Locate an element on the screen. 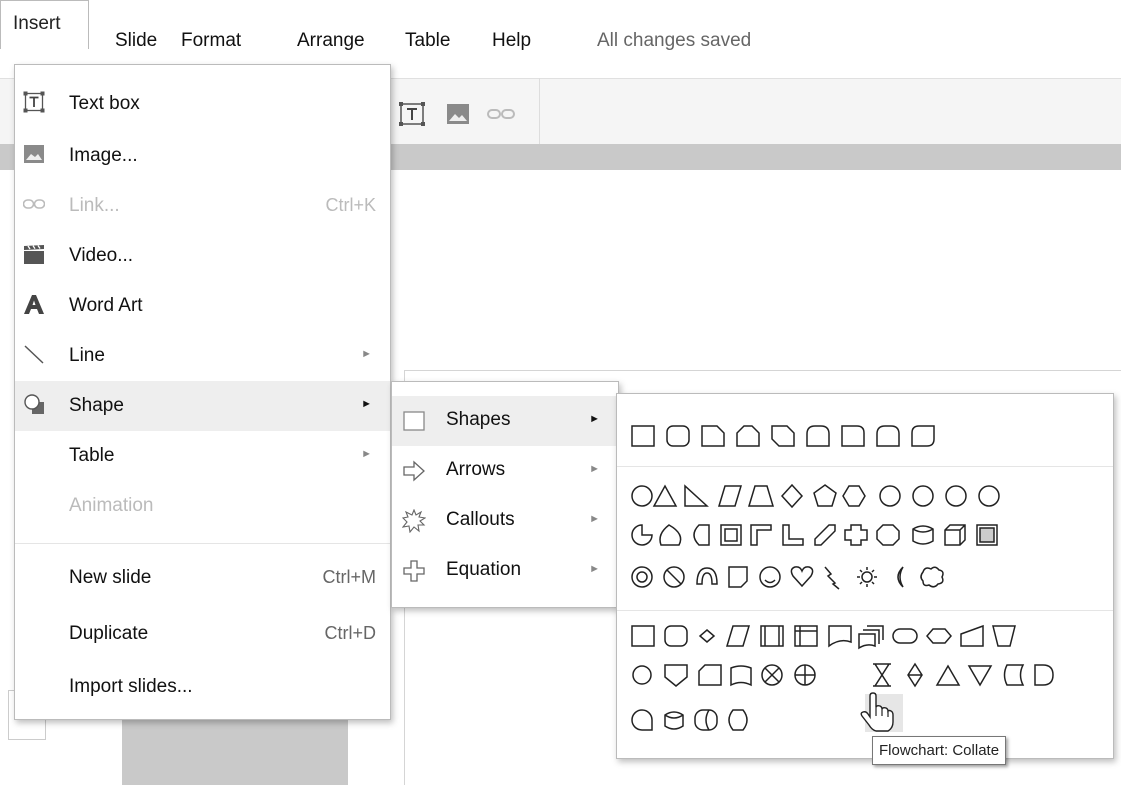  flowchart-process-icon is located at coordinates (643, 636).